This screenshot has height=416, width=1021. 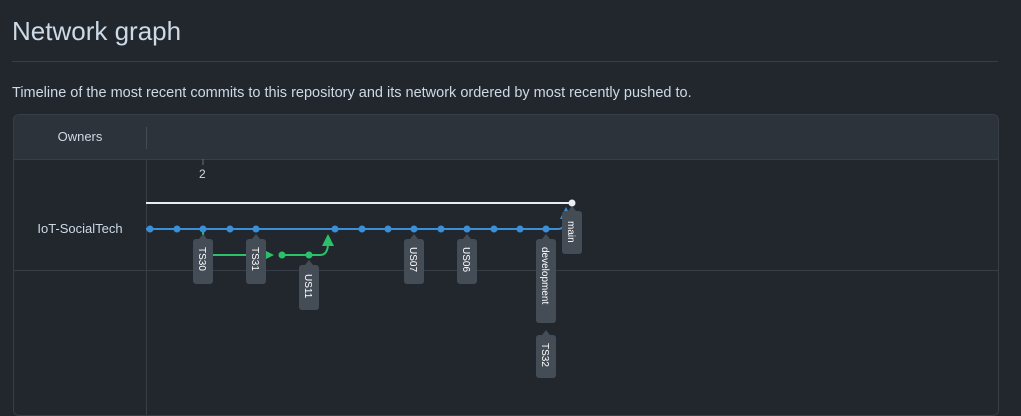 What do you see at coordinates (572, 203) in the screenshot?
I see `main-head-commit` at bounding box center [572, 203].